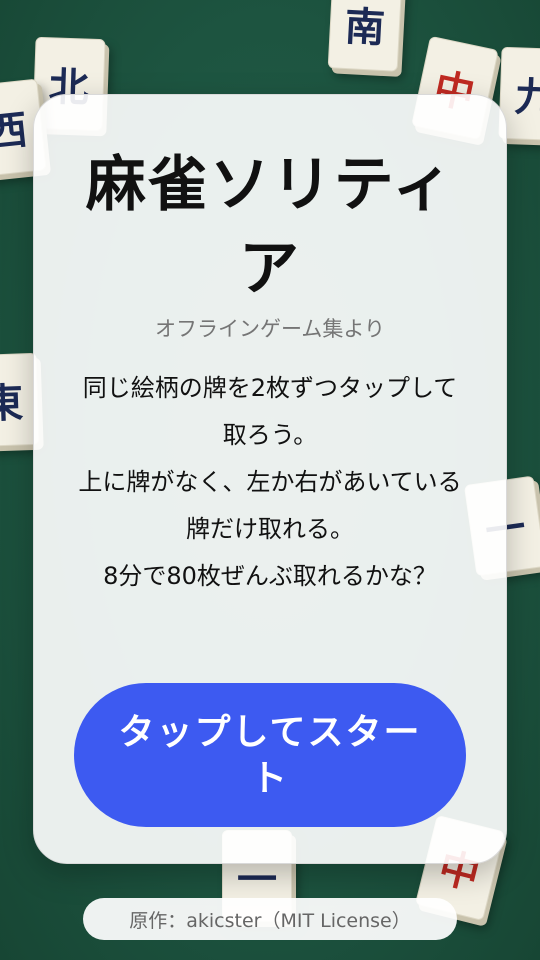 The height and width of the screenshot is (960, 540). What do you see at coordinates (270, 505) in the screenshot?
I see `instruction-line: 上に牌がなく、左か右があいている牌だけ取れる。` at bounding box center [270, 505].